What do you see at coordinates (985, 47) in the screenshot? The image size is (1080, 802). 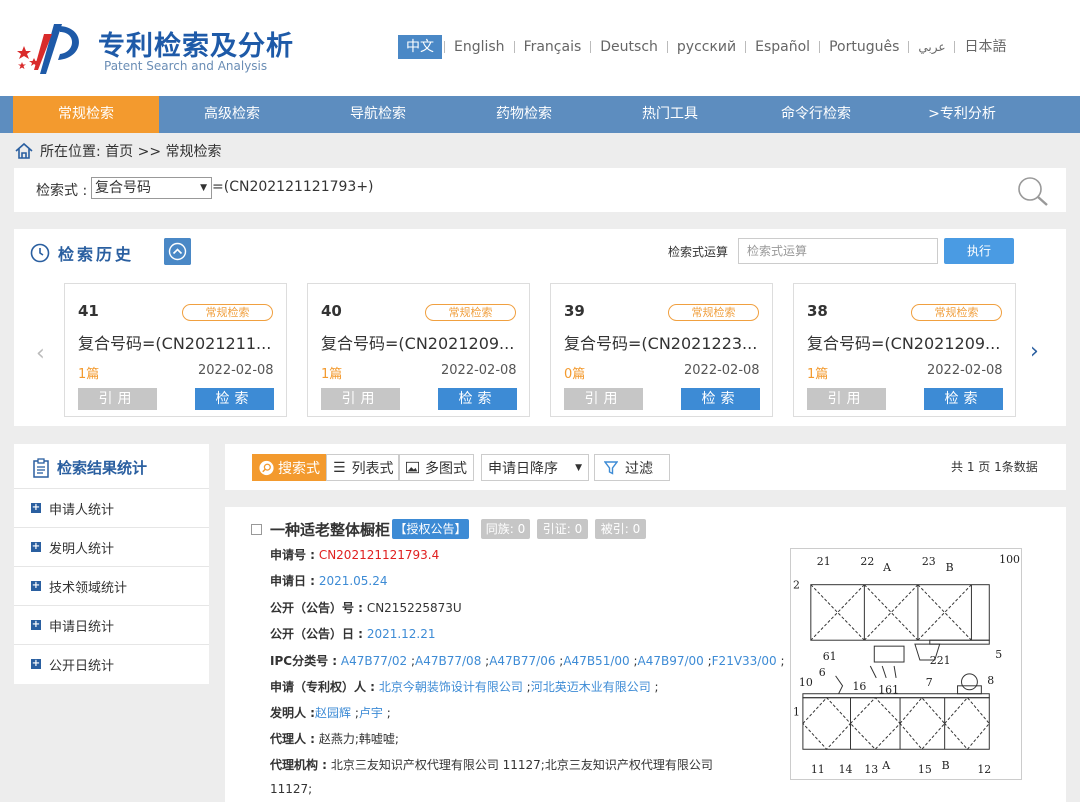 I see `lang-ja: 日本語` at bounding box center [985, 47].